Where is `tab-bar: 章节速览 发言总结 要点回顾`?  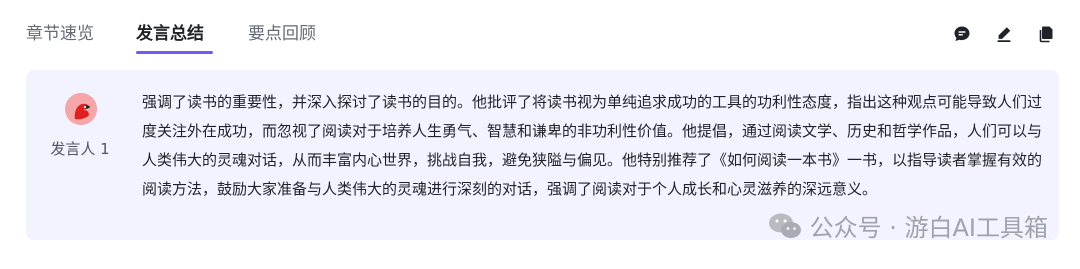 tab-bar: 章节速览 发言总结 要点回顾 is located at coordinates (182, 36).